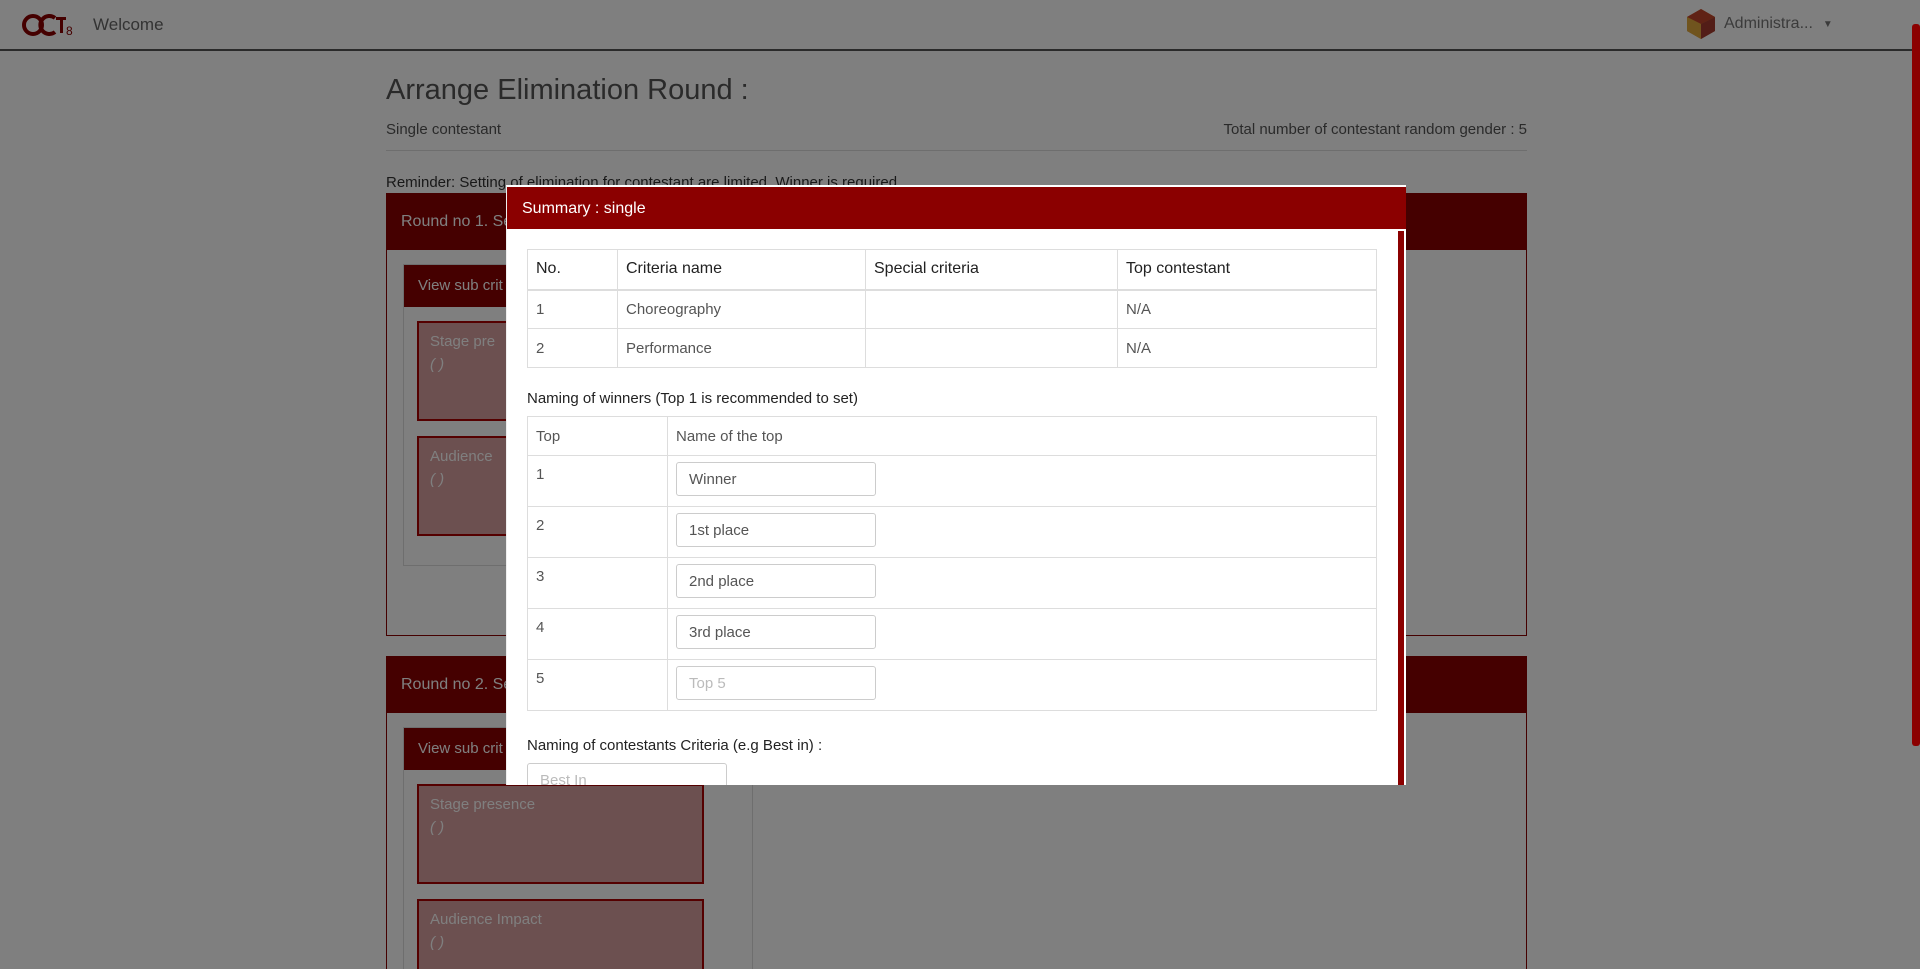 This screenshot has width=1920, height=969. What do you see at coordinates (991, 270) in the screenshot?
I see `column-header: Special criteria` at bounding box center [991, 270].